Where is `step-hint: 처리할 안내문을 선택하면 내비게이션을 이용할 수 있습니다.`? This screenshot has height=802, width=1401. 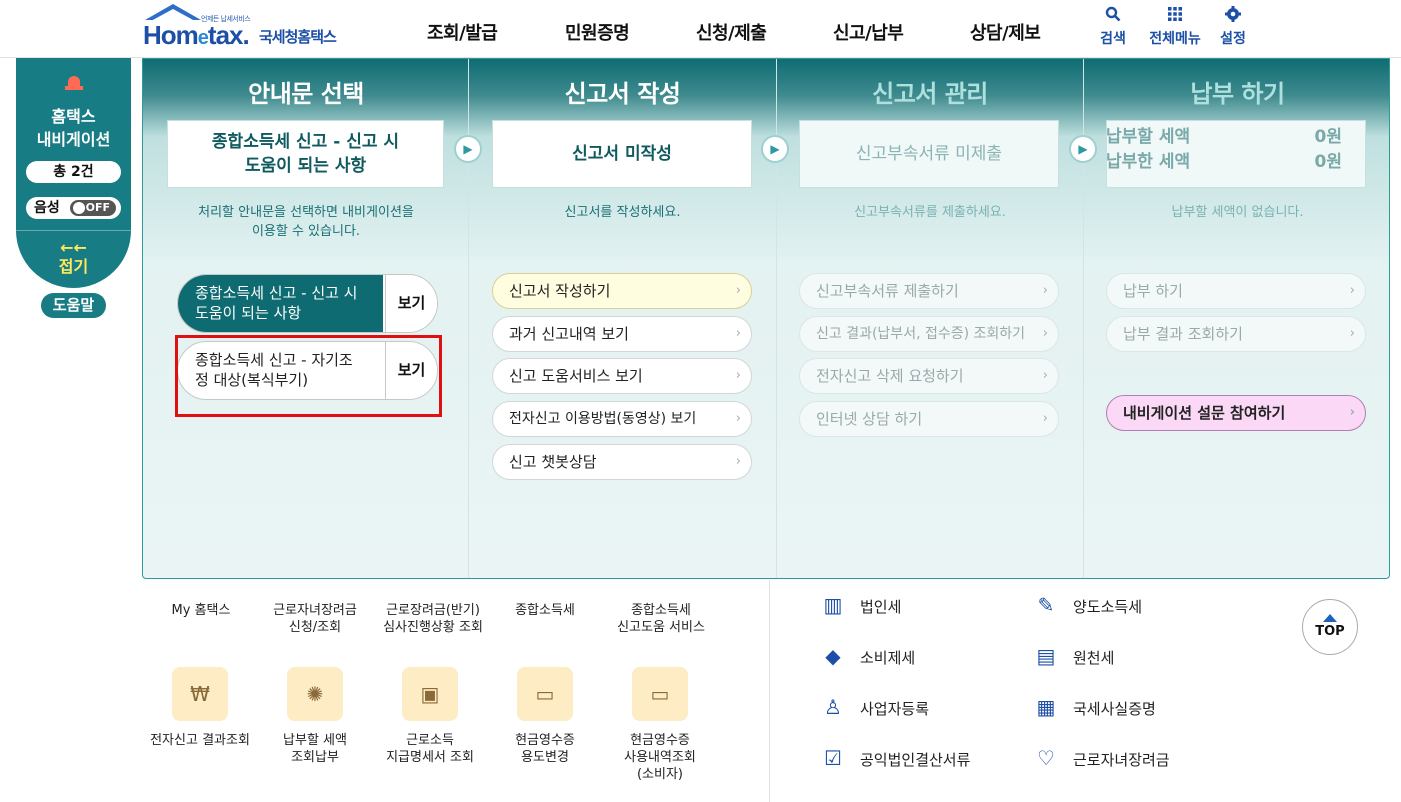 step-hint: 처리할 안내문을 선택하면 내비게이션을 이용할 수 있습니다. is located at coordinates (306, 222).